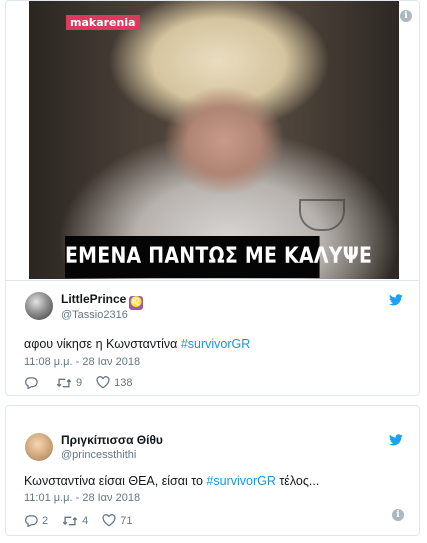 This screenshot has height=543, width=427. Describe the element at coordinates (94, 315) in the screenshot. I see `author-handle: @Tassio2316` at that location.